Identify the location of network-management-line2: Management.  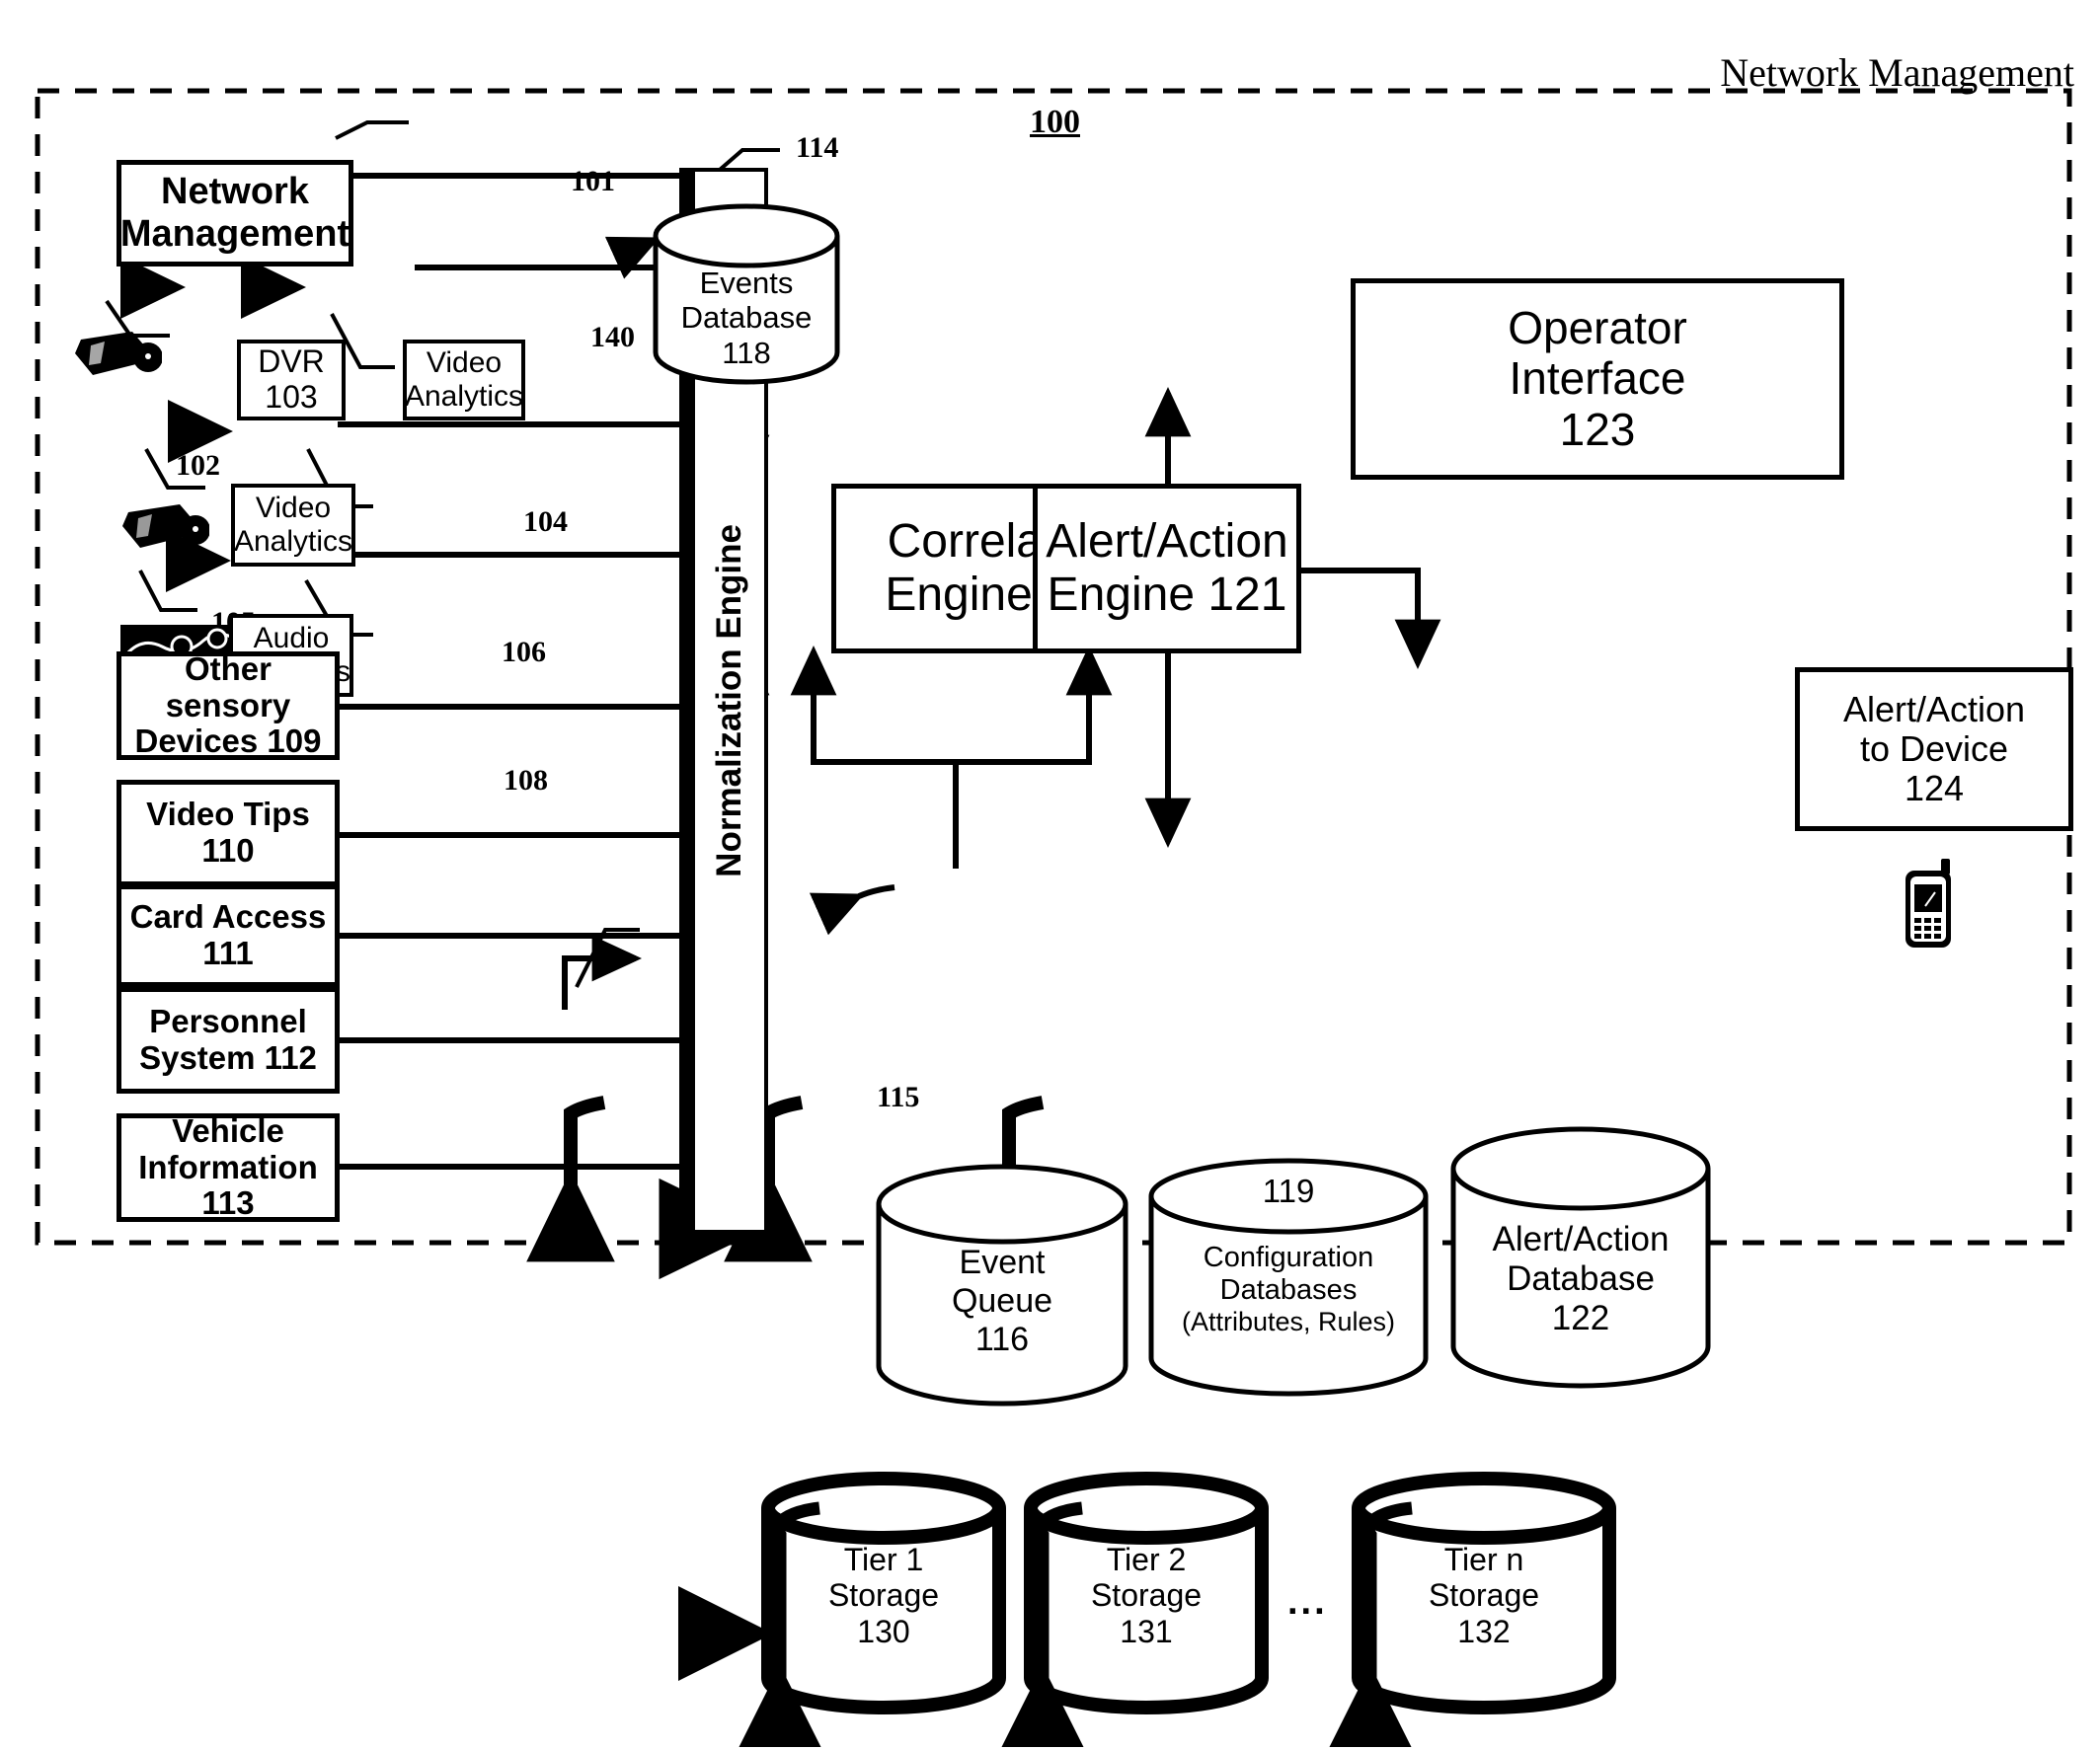
(235, 234).